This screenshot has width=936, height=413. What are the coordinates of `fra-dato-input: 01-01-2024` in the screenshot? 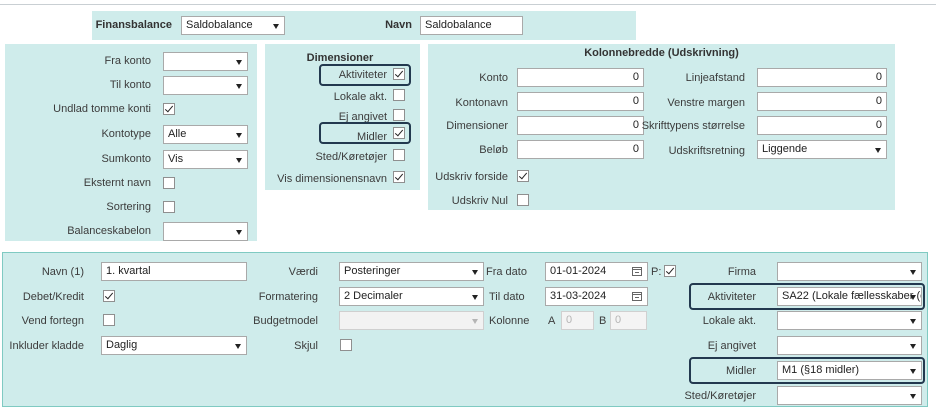 It's located at (596, 271).